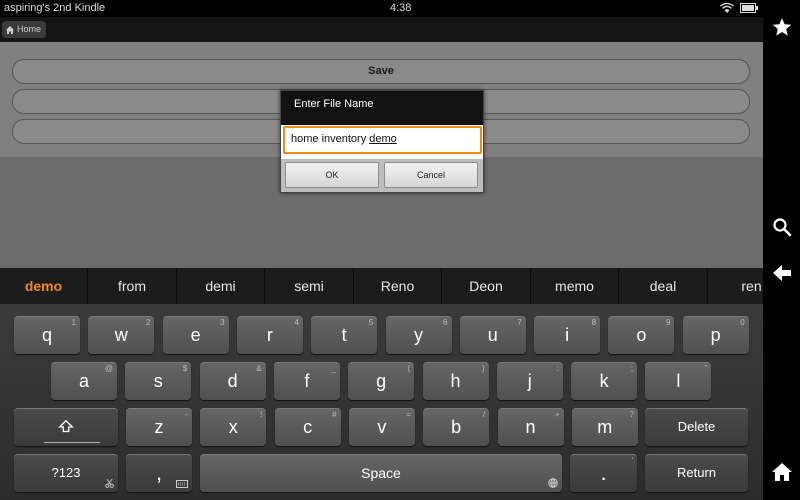 This screenshot has width=800, height=500. I want to click on key-label: i, so click(567, 335).